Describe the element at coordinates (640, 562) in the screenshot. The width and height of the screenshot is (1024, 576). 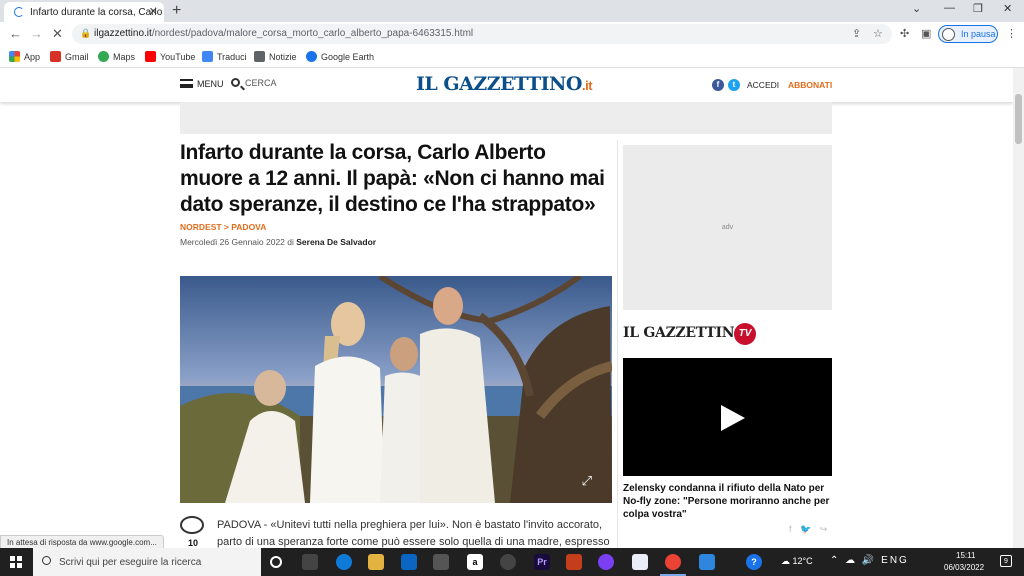
I see `notepad-icon` at that location.